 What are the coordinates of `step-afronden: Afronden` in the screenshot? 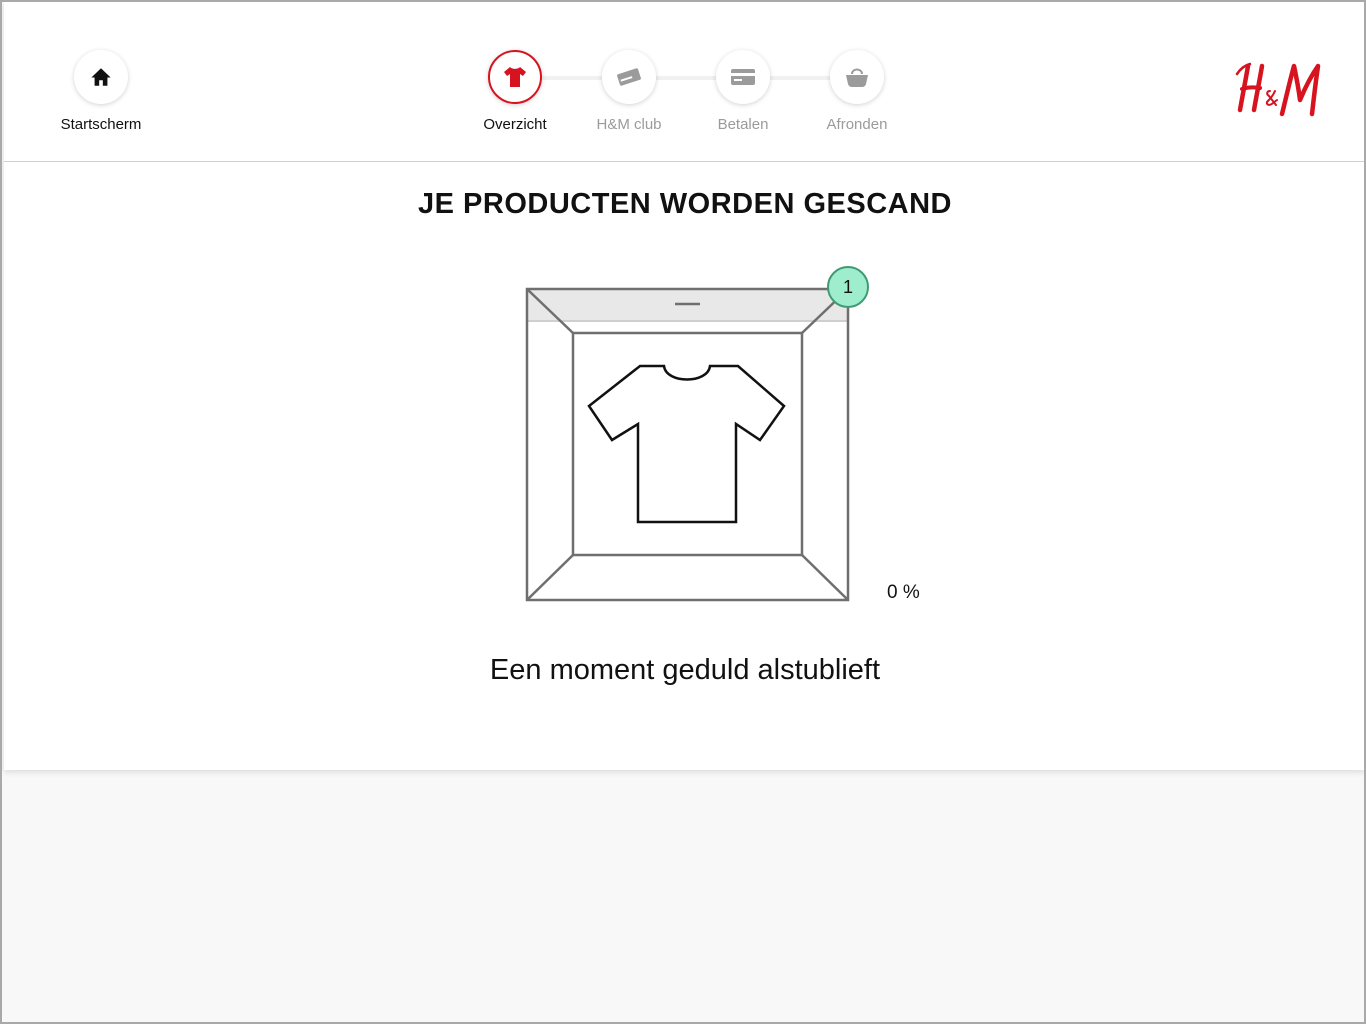 It's located at (857, 91).